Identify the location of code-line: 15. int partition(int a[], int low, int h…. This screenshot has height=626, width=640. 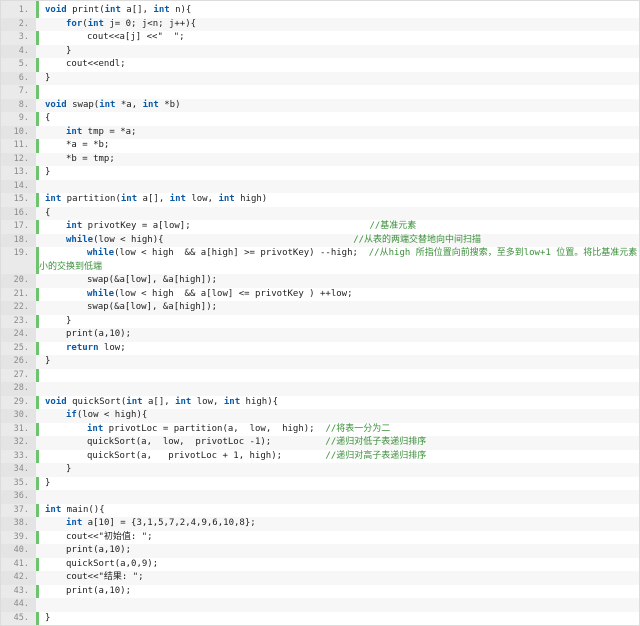
(320, 200).